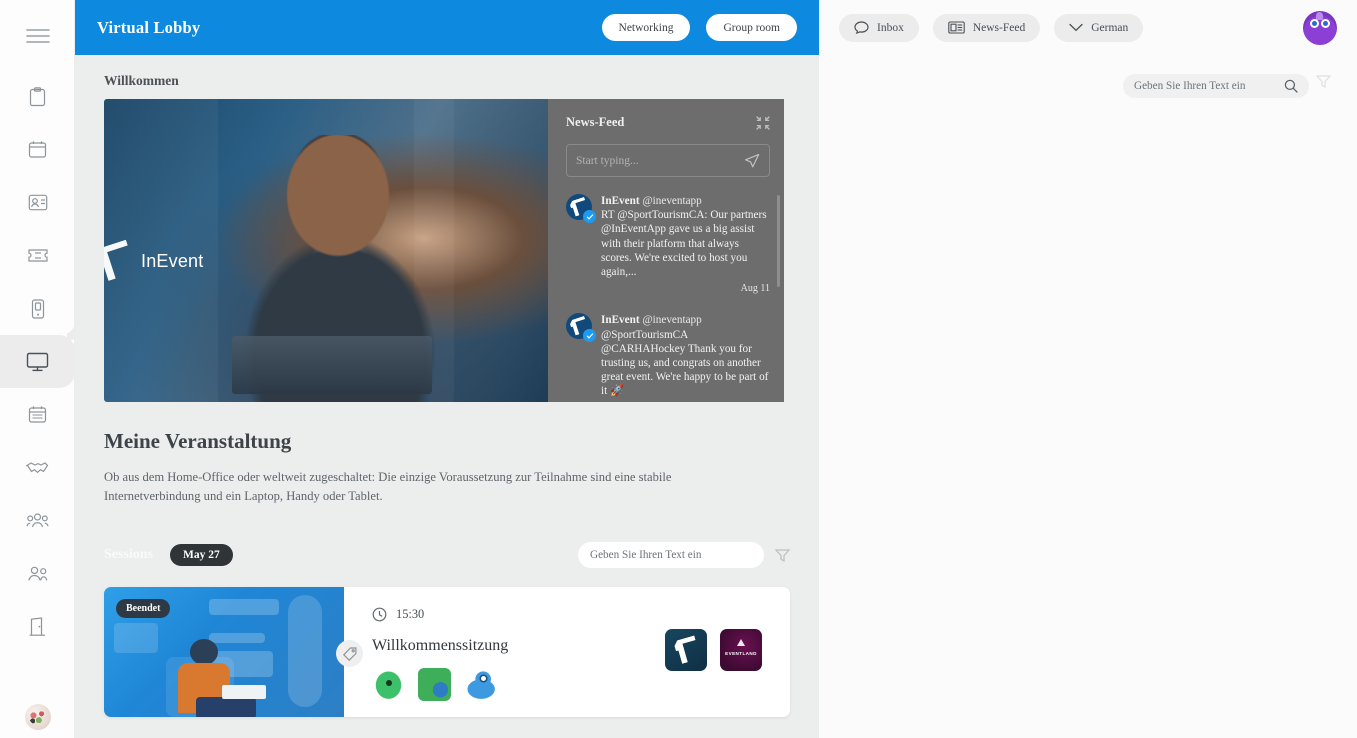  Describe the element at coordinates (890, 27) in the screenshot. I see `inbox-label: Inbox` at that location.